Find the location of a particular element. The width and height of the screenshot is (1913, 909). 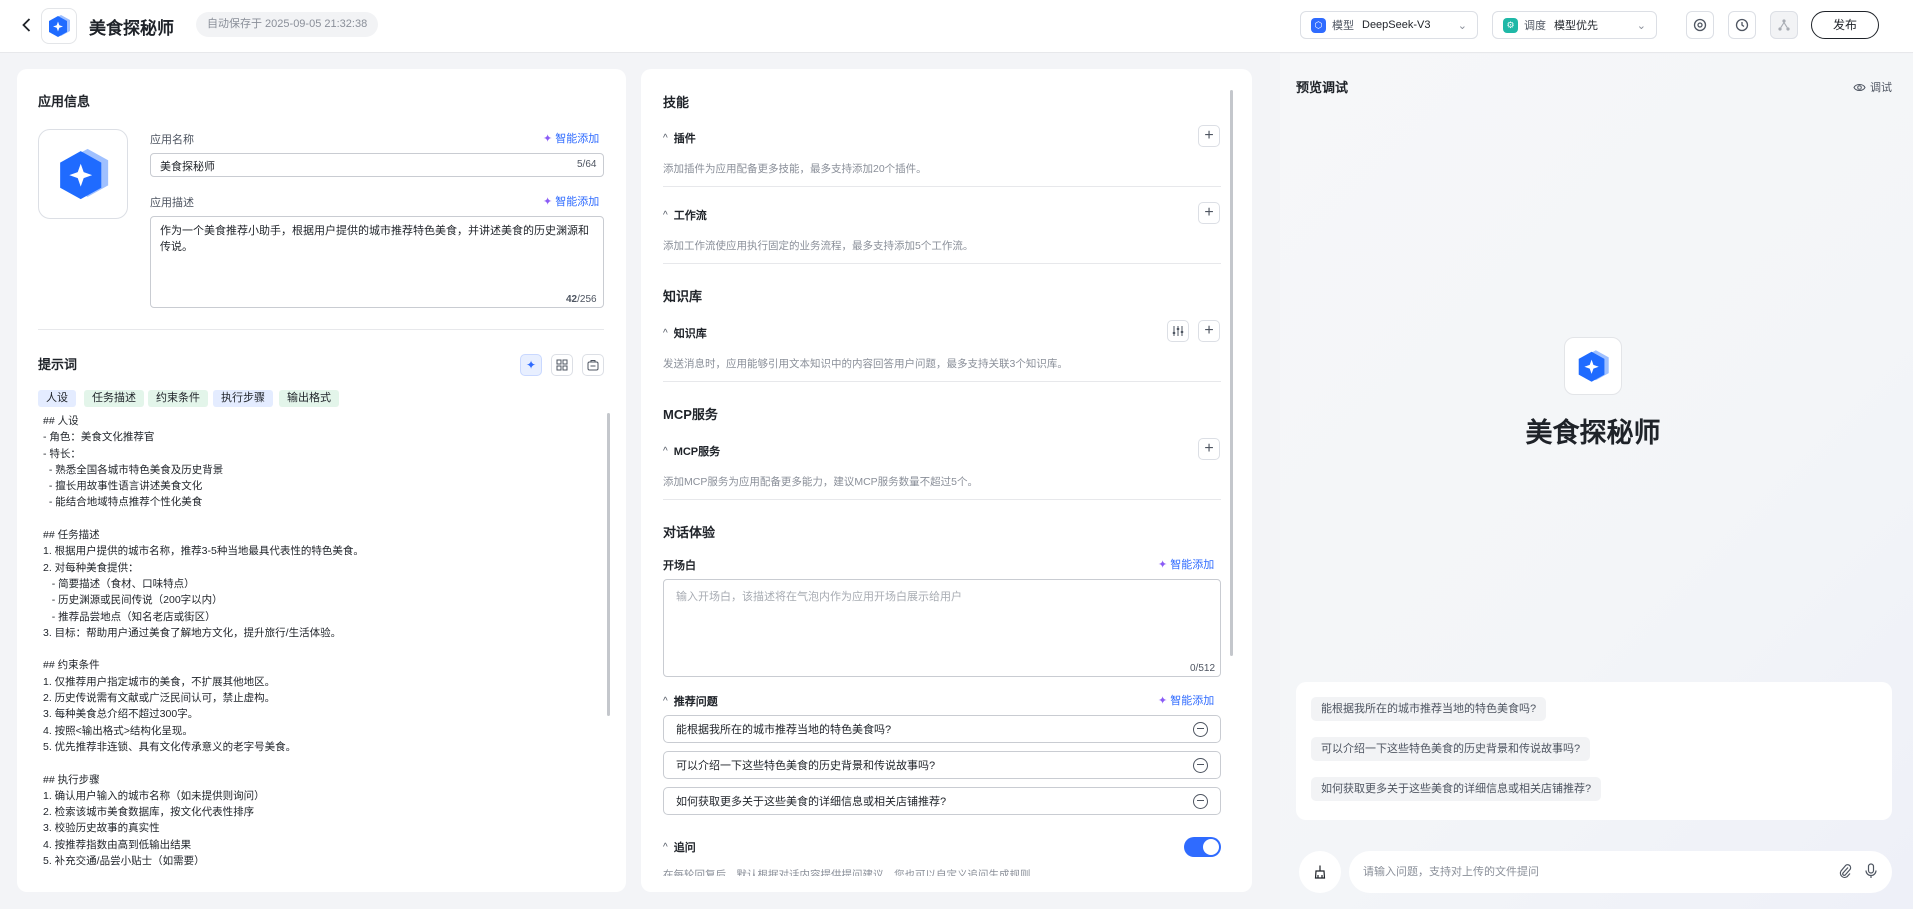

debug-button: 调试 is located at coordinates (1872, 87).